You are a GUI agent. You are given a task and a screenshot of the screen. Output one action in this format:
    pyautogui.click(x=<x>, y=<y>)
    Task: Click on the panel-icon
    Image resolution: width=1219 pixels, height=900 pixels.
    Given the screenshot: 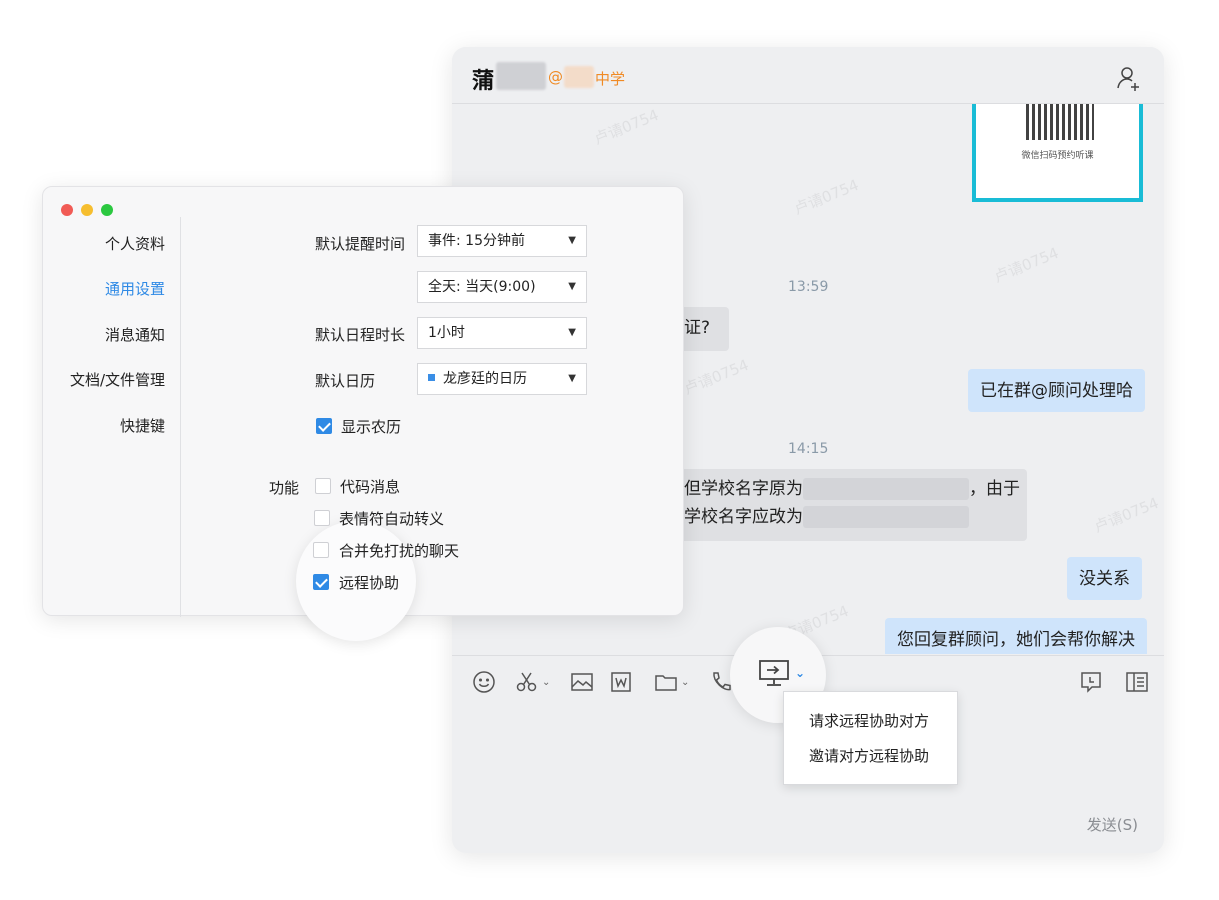 What is the action you would take?
    pyautogui.click(x=1137, y=682)
    